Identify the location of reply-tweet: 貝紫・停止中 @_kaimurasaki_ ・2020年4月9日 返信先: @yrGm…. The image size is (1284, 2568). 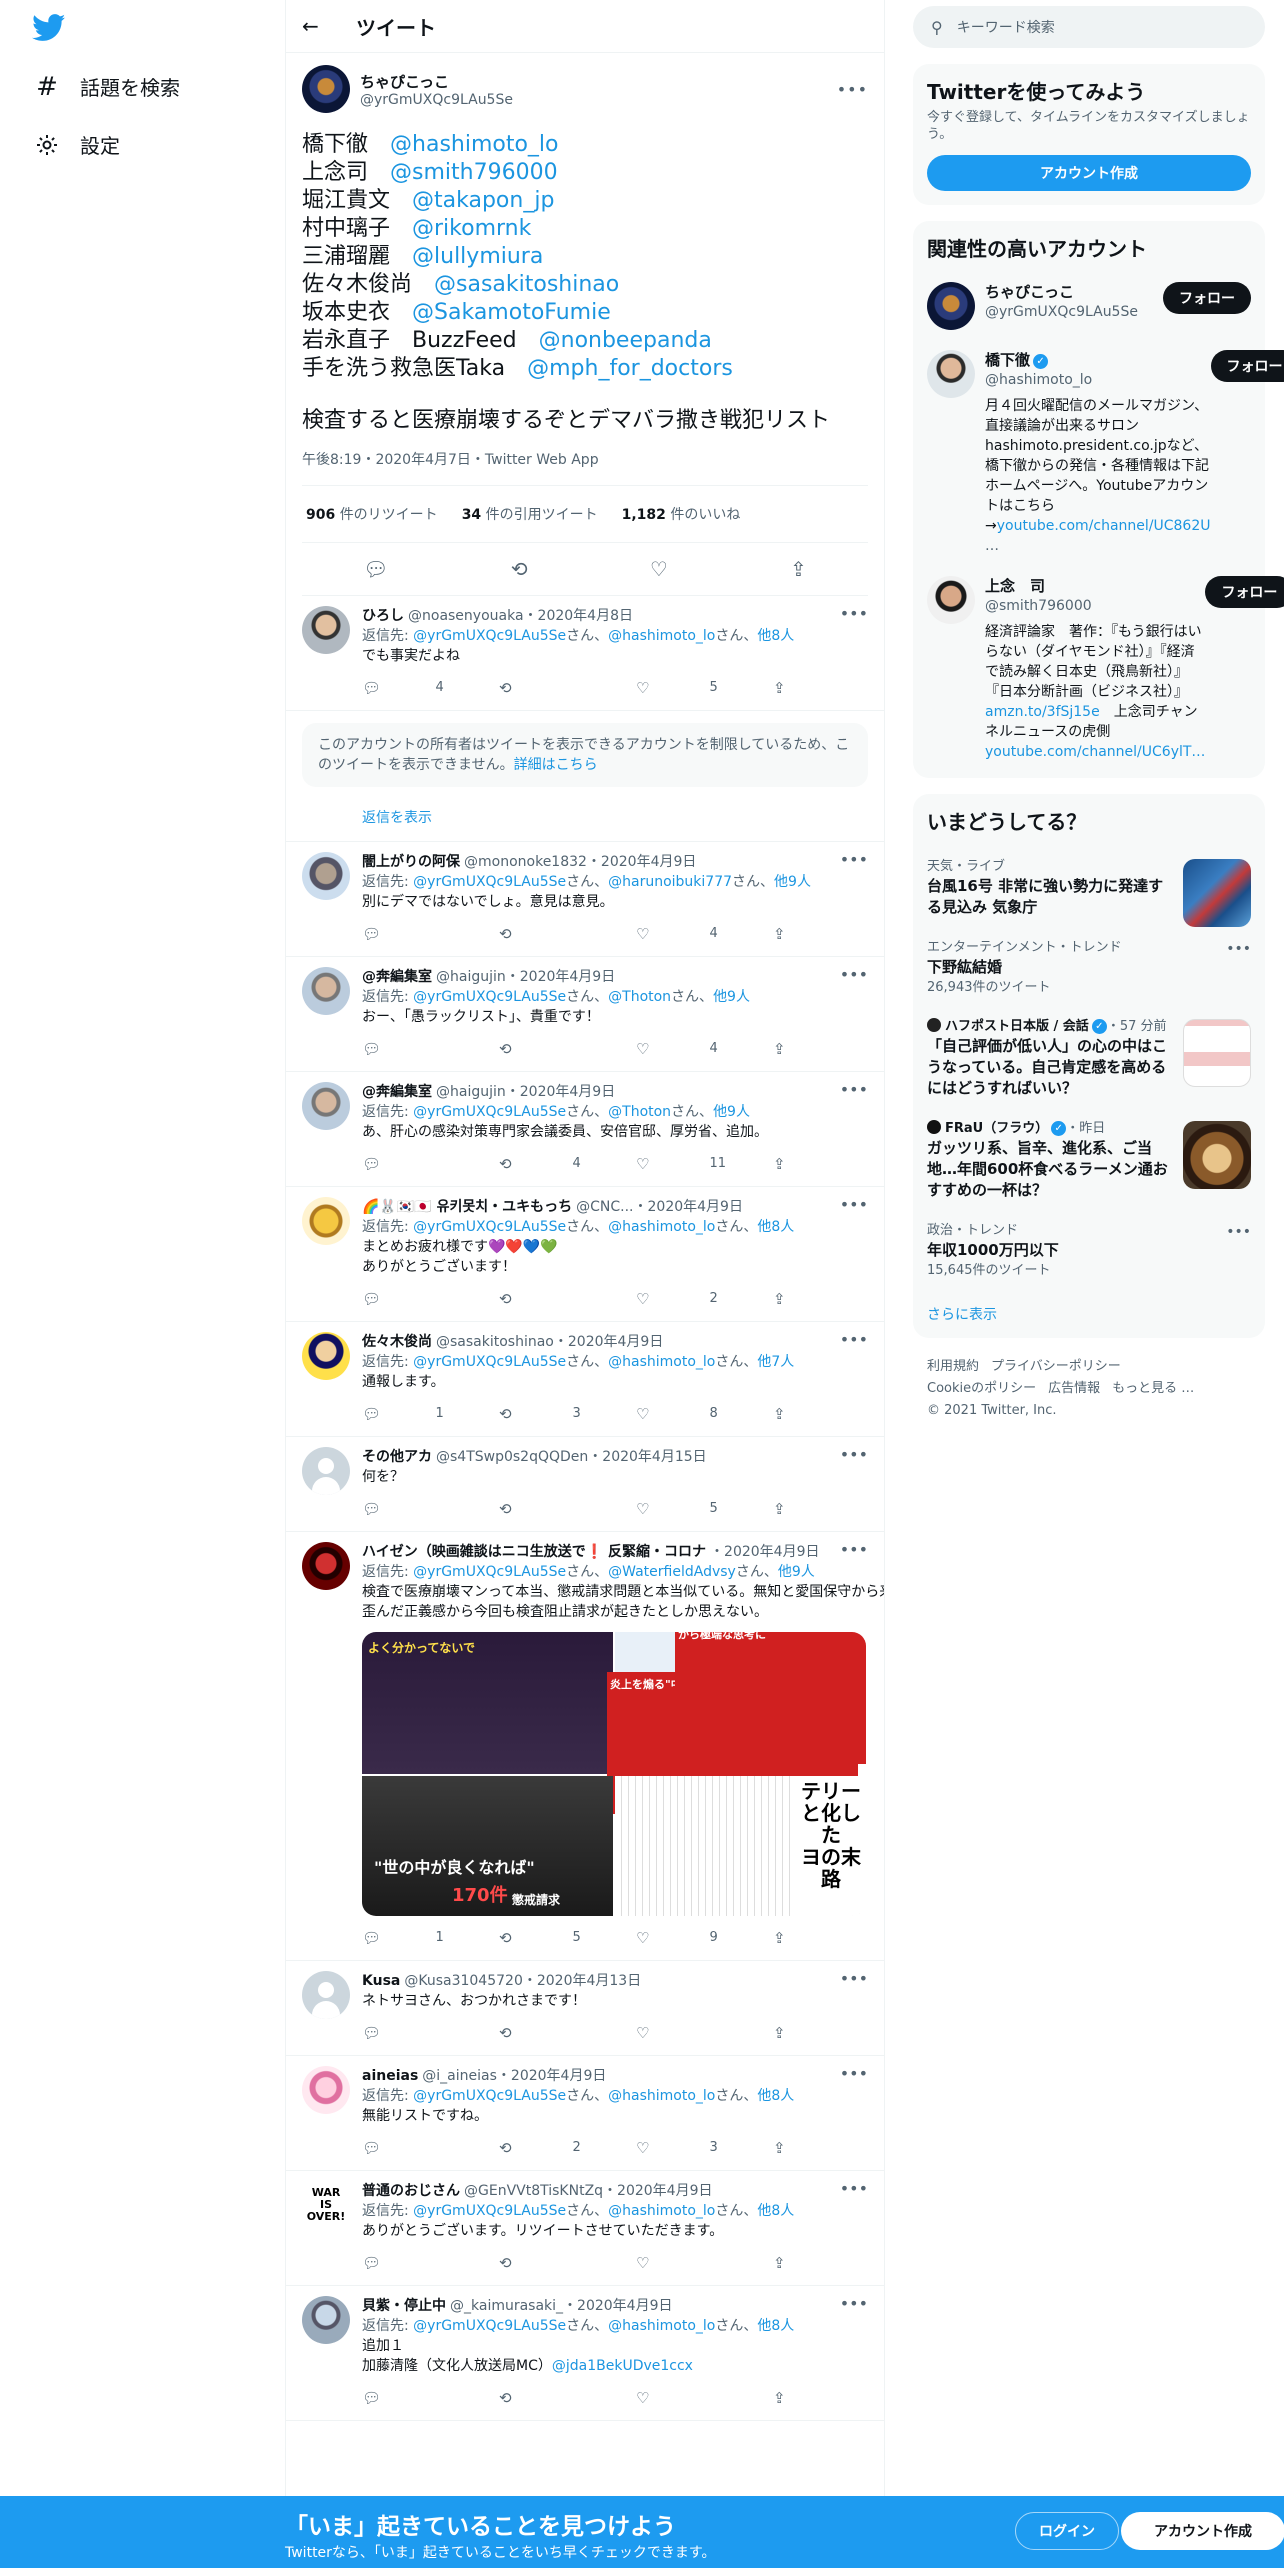
(585, 2353).